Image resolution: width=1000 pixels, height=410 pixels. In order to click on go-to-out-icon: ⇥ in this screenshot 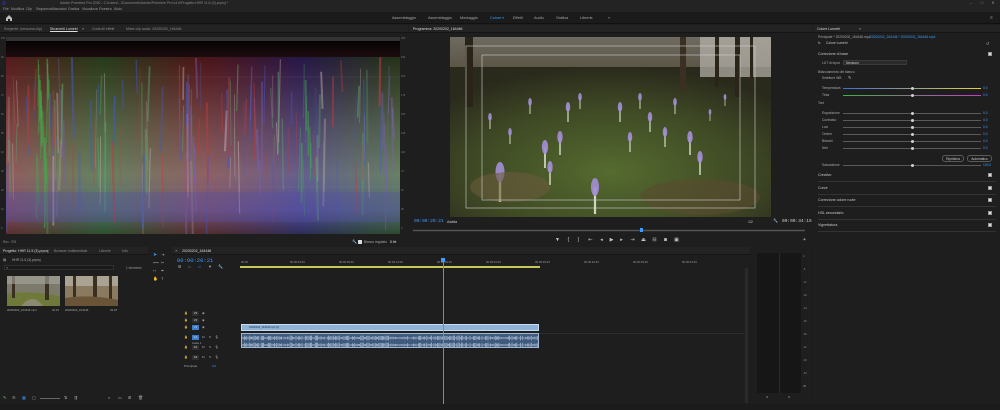, I will do `click(632, 240)`.